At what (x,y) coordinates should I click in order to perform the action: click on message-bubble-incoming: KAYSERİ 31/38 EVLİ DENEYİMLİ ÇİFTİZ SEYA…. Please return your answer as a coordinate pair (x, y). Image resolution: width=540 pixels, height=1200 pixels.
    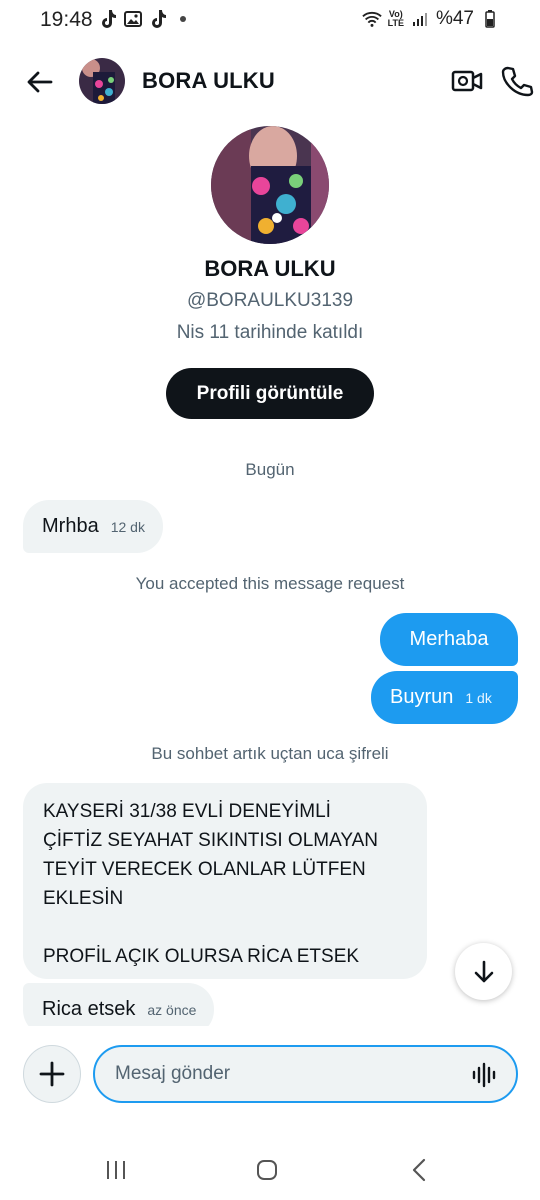
    Looking at the image, I should click on (225, 881).